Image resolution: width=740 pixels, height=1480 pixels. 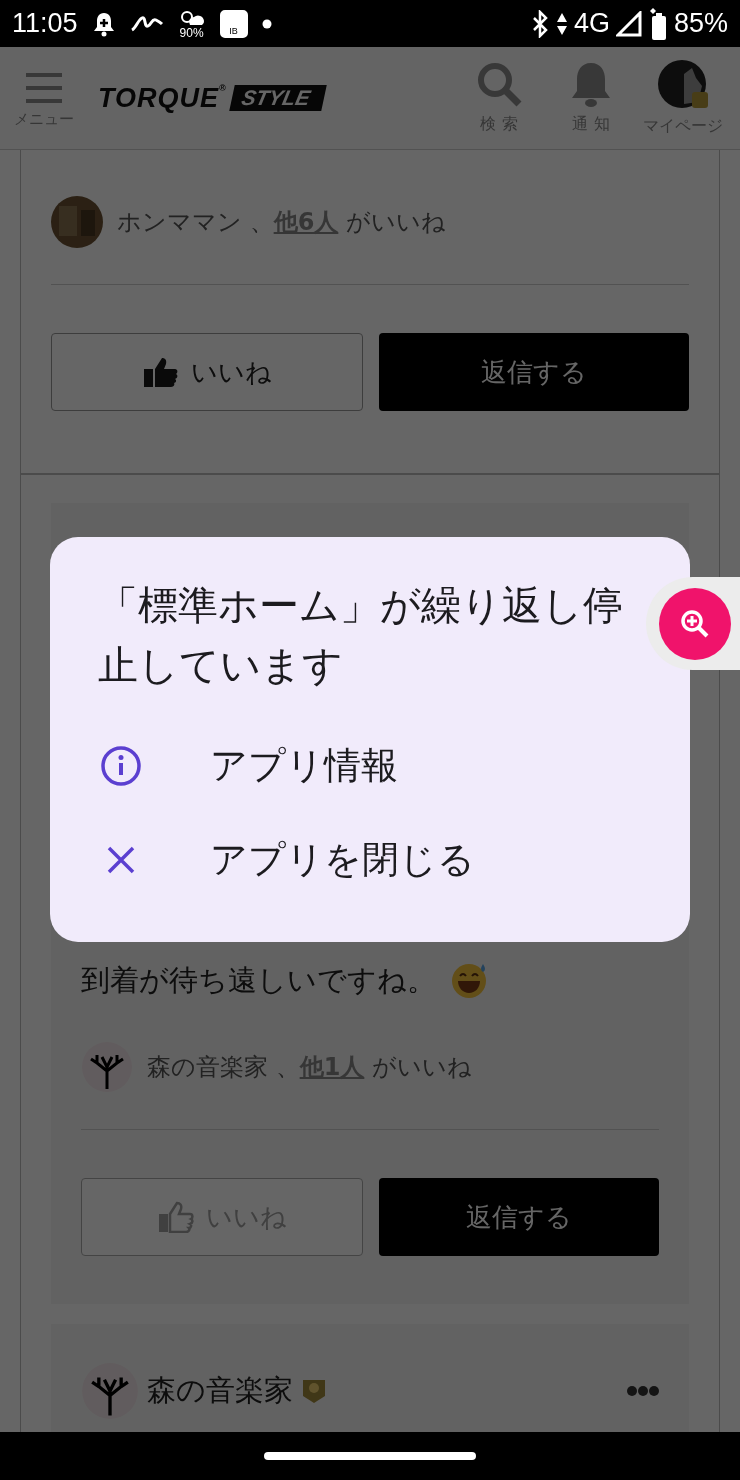 What do you see at coordinates (700, 23) in the screenshot?
I see `battery-percent: 85%` at bounding box center [700, 23].